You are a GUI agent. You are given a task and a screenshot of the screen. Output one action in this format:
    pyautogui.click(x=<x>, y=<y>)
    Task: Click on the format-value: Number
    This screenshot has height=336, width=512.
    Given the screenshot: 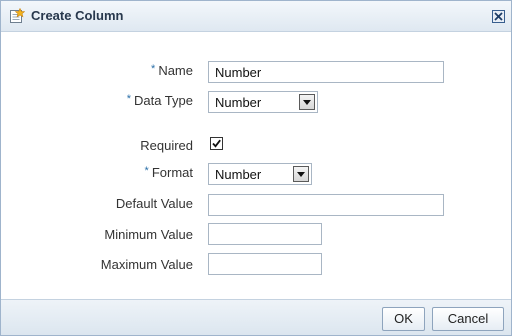 What is the action you would take?
    pyautogui.click(x=238, y=174)
    